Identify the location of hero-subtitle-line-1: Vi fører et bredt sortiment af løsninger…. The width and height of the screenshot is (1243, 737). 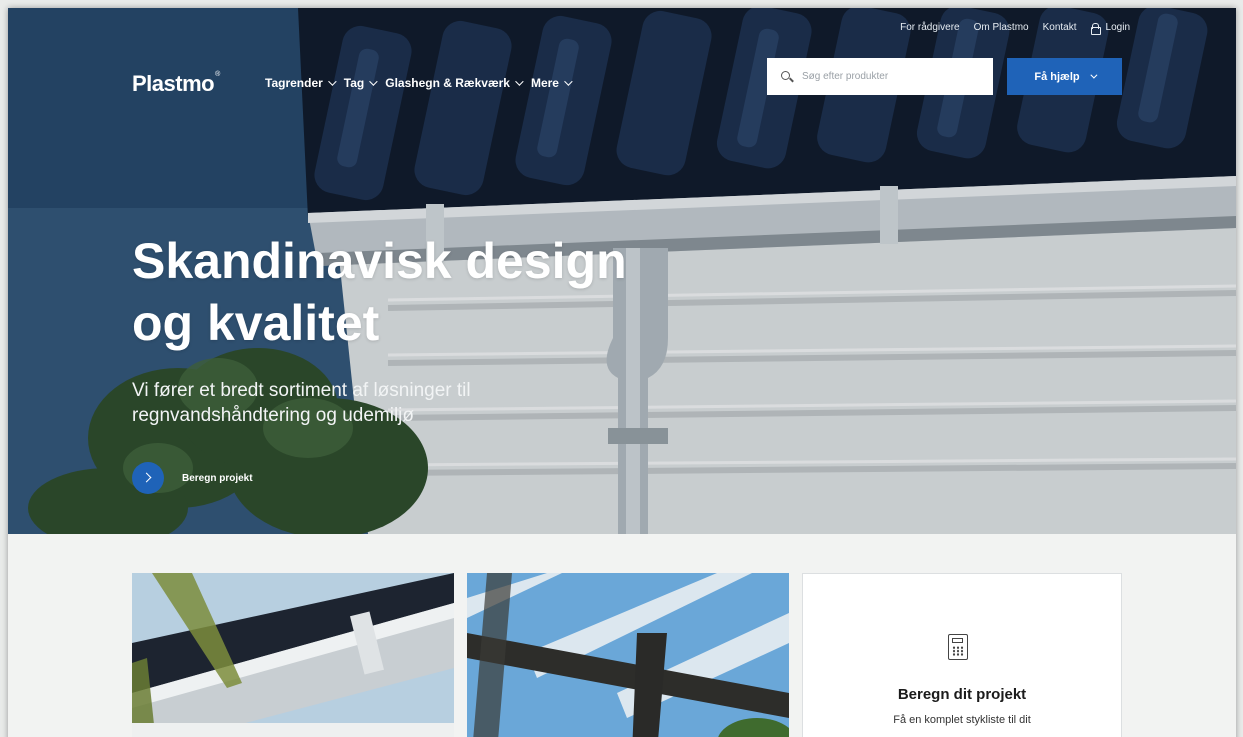
(301, 390).